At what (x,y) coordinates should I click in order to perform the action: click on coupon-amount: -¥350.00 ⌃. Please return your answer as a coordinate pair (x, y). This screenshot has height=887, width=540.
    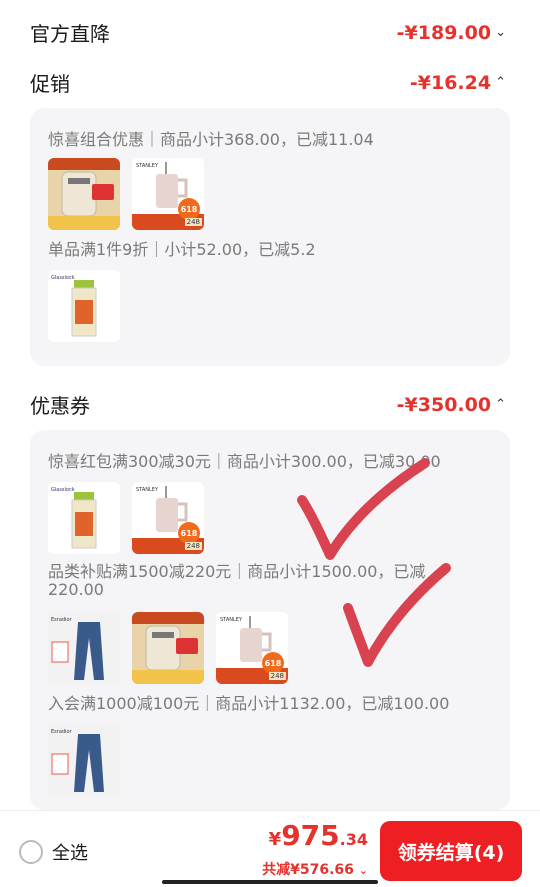
    Looking at the image, I should click on (451, 405).